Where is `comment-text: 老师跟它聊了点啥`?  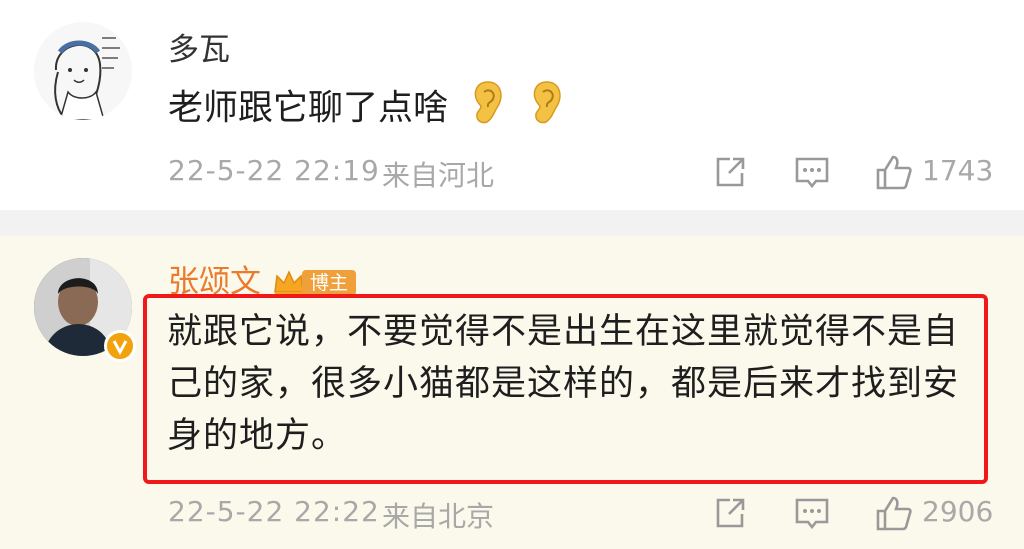 comment-text: 老师跟它聊了点啥 is located at coordinates (428, 109).